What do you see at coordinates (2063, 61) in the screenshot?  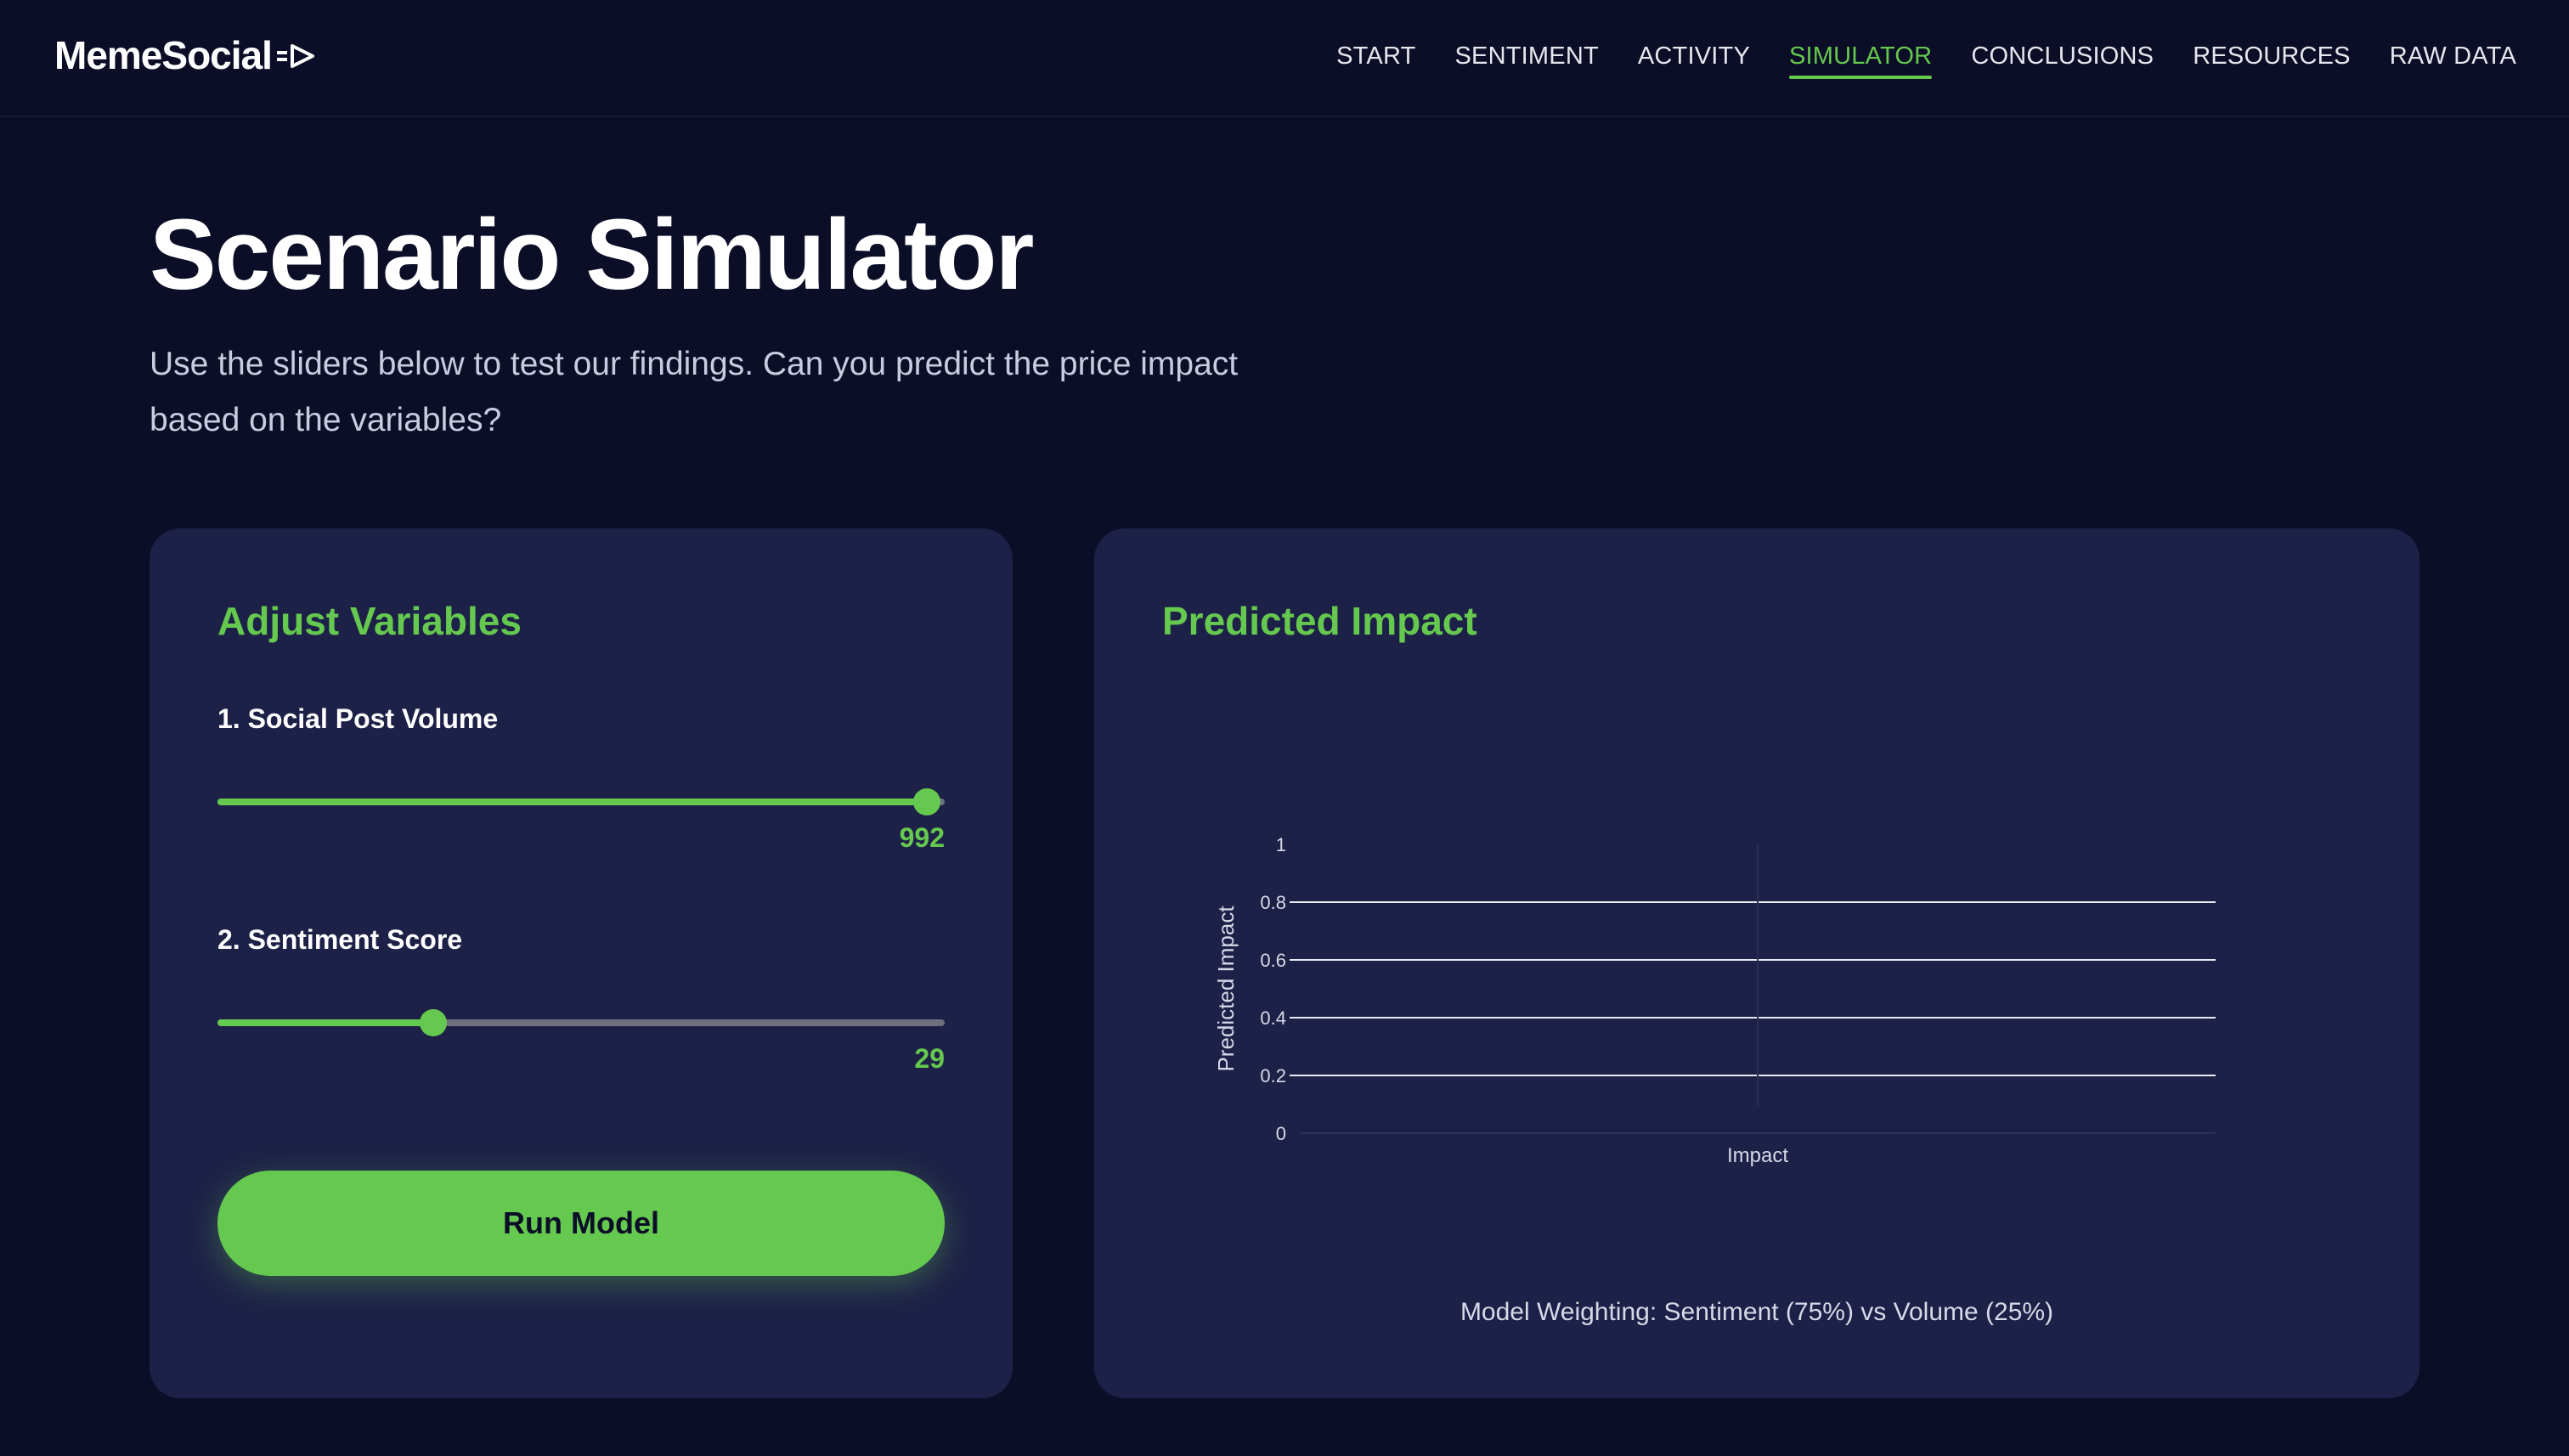 I see `nav-item-conclusions: CONCLUSIONS` at bounding box center [2063, 61].